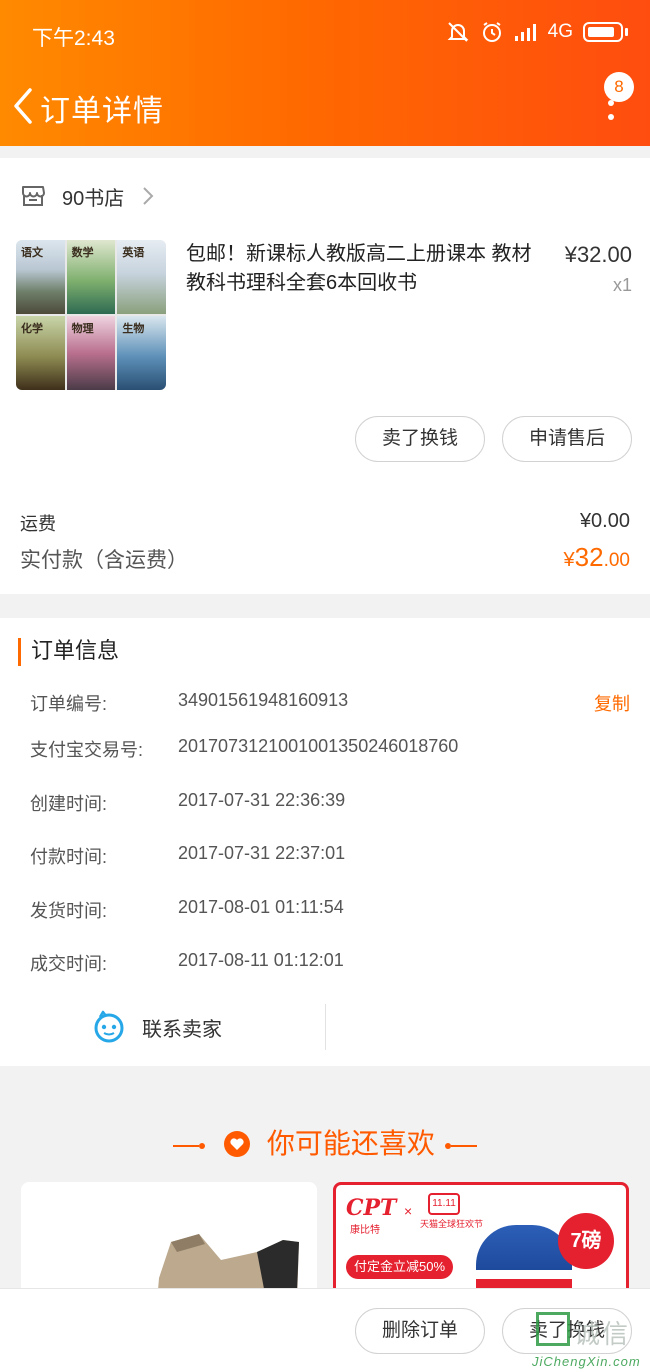  What do you see at coordinates (569, 560) in the screenshot?
I see `paid-currency: ¥` at bounding box center [569, 560].